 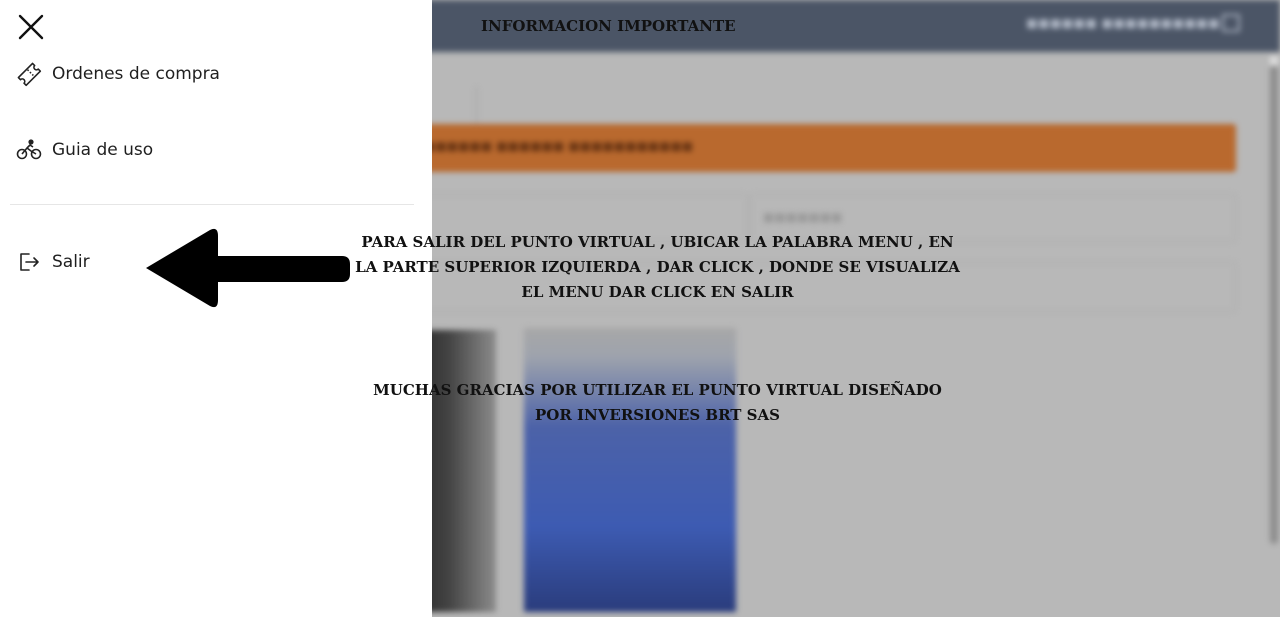 What do you see at coordinates (29, 74) in the screenshot?
I see `ticket-icon` at bounding box center [29, 74].